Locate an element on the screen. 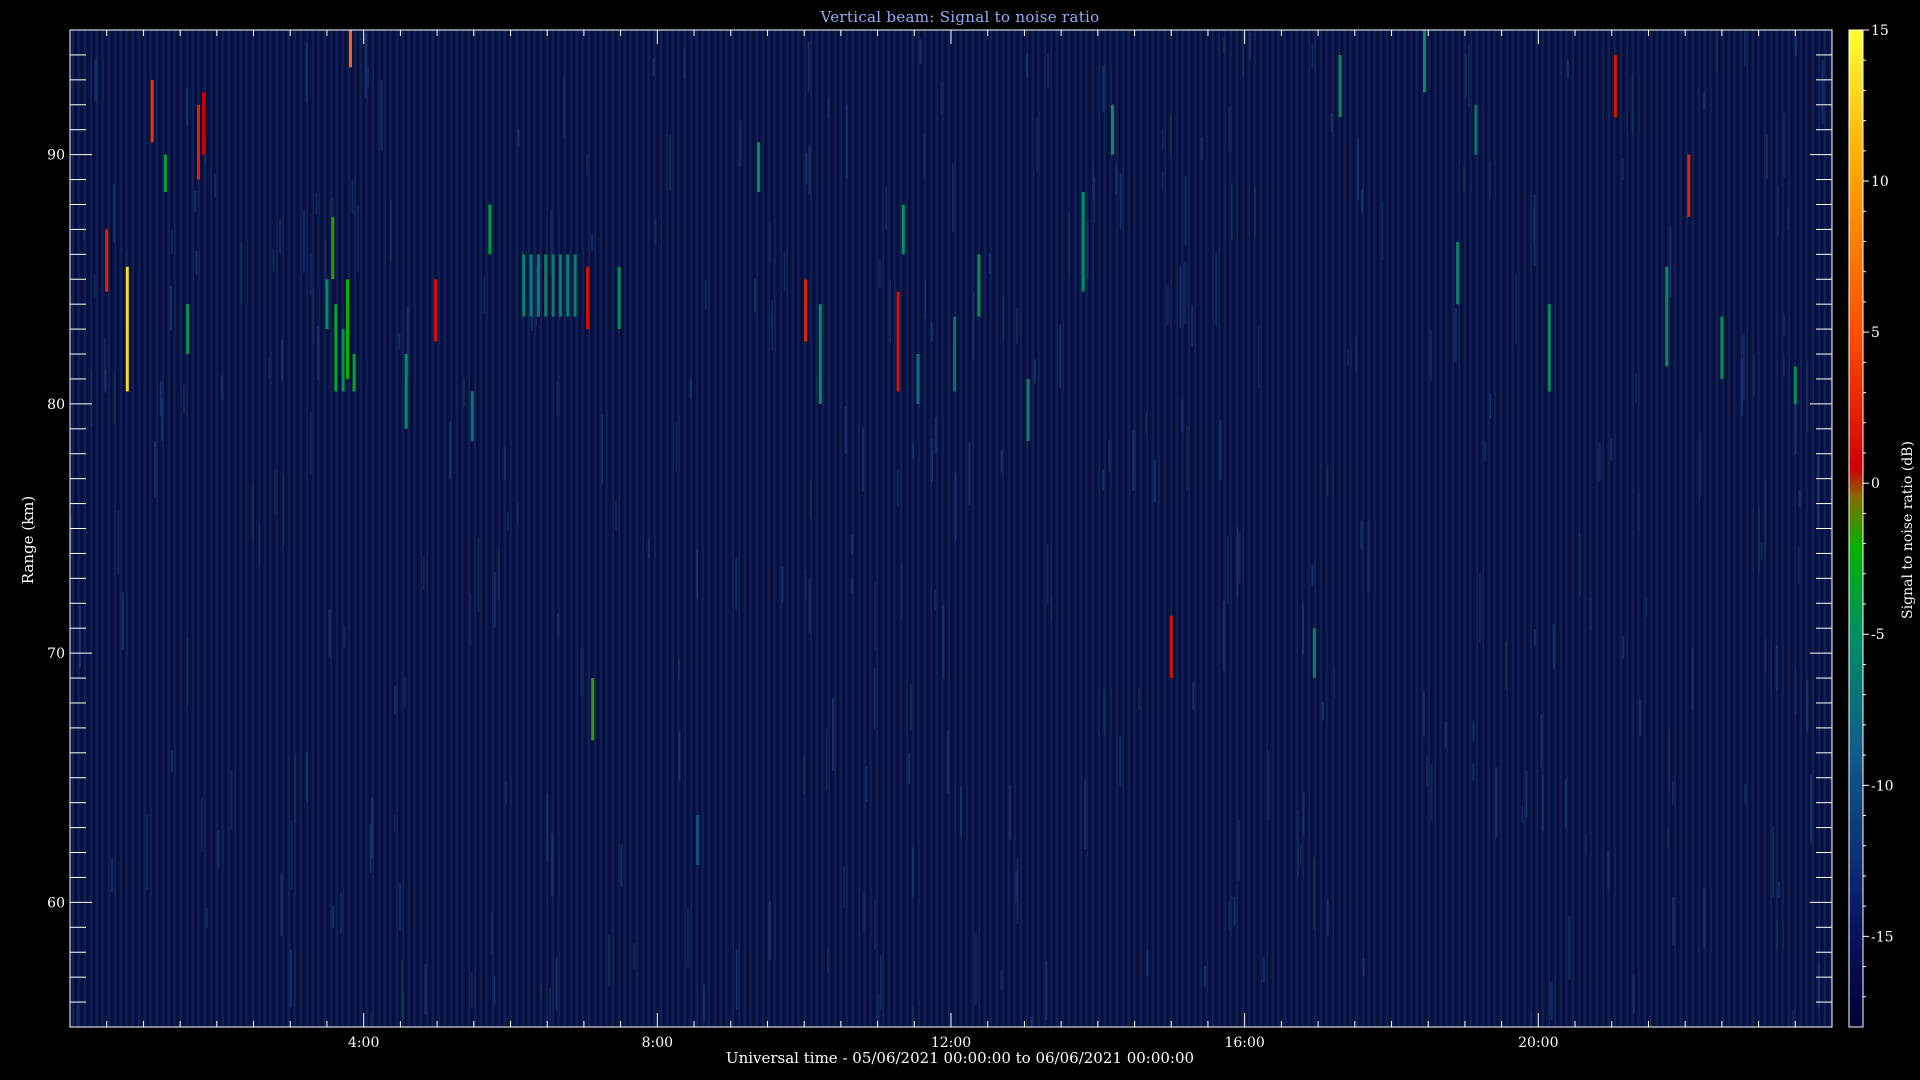 The height and width of the screenshot is (1080, 1920). y-tick-label: 90 is located at coordinates (56, 156).